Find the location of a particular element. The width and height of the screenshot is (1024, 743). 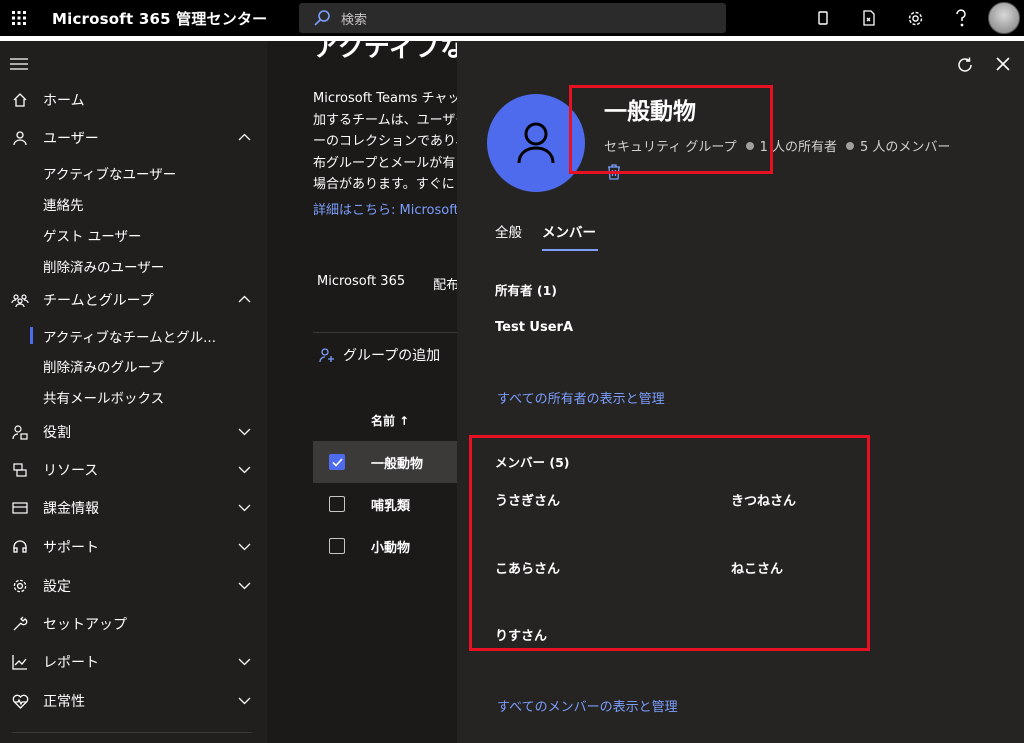

add-group-button: グループの追加 is located at coordinates (379, 355).